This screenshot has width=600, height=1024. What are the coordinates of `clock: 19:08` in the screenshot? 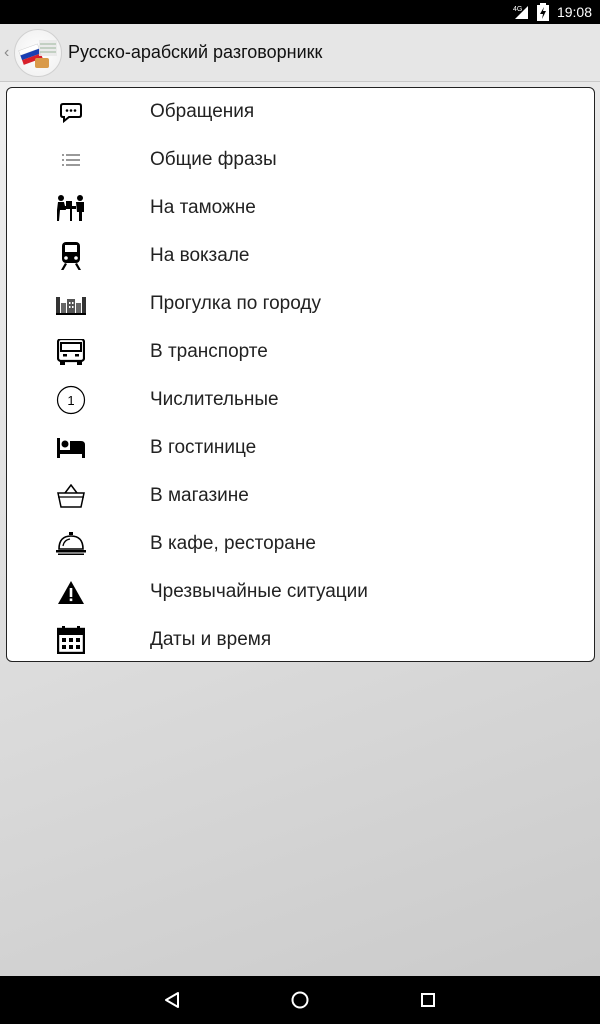 It's located at (574, 12).